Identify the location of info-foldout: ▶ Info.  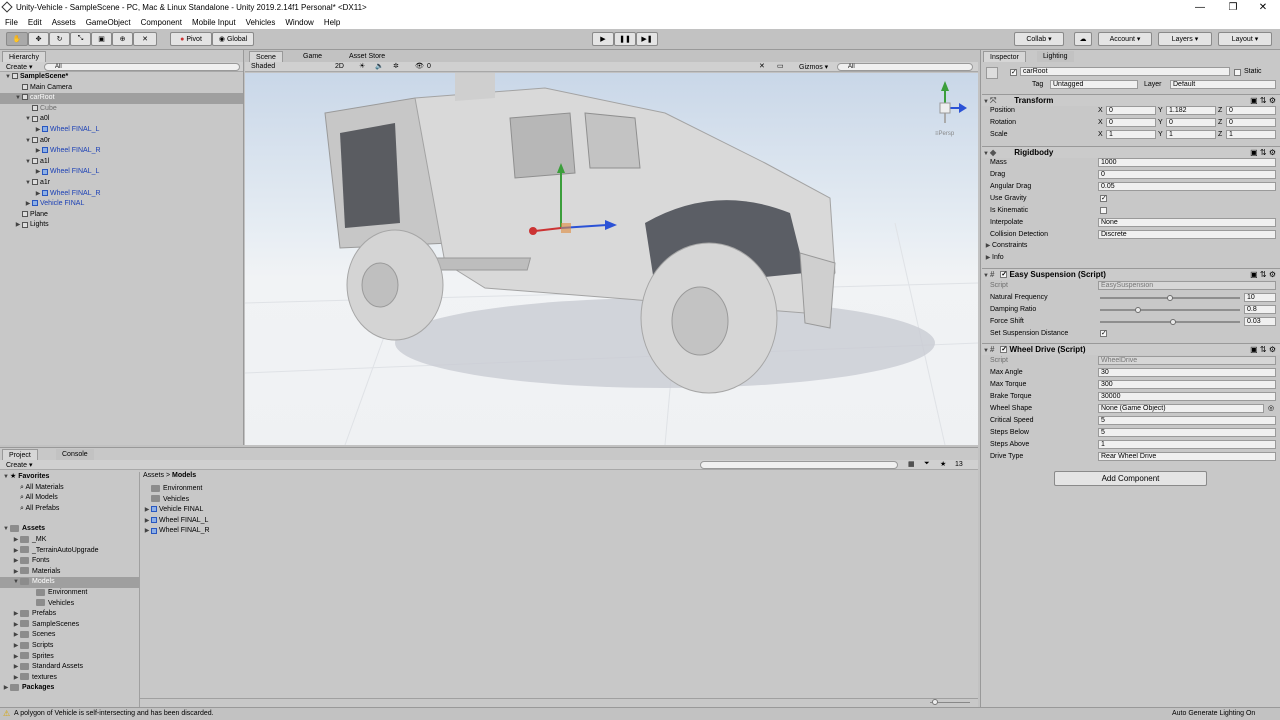
(1128, 257).